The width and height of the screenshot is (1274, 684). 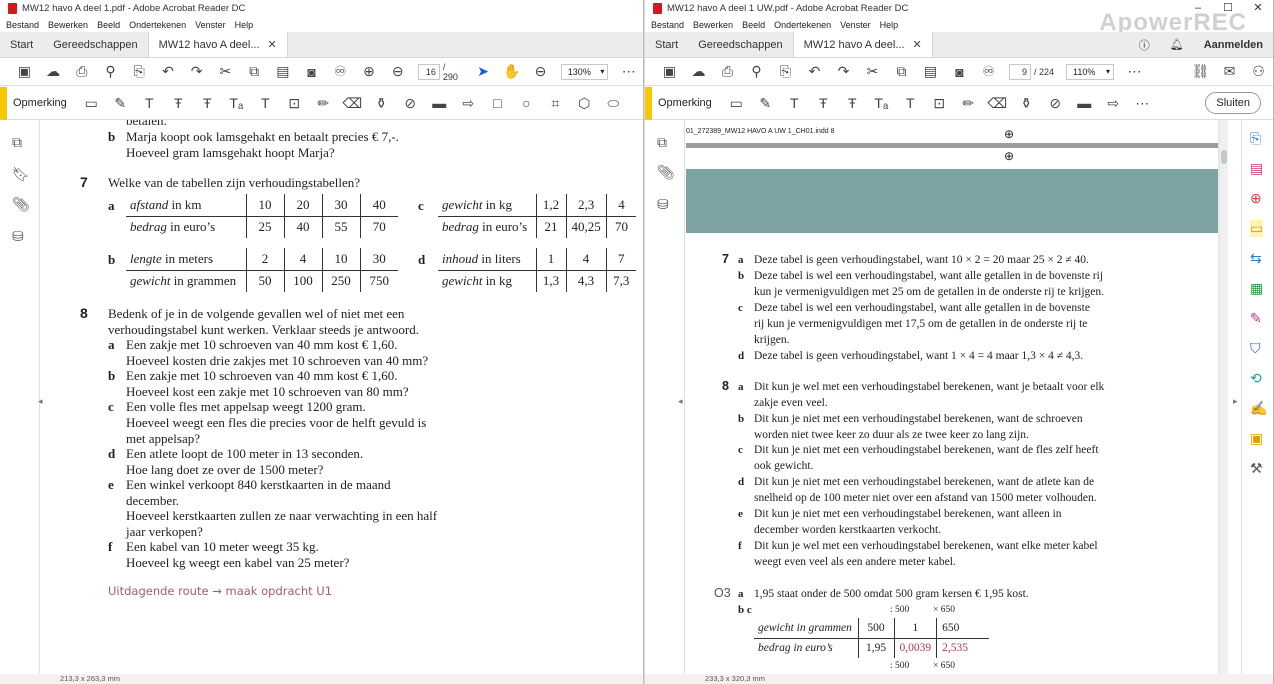 I want to click on export-pdf-icon: ⎘, so click(x=1255, y=138).